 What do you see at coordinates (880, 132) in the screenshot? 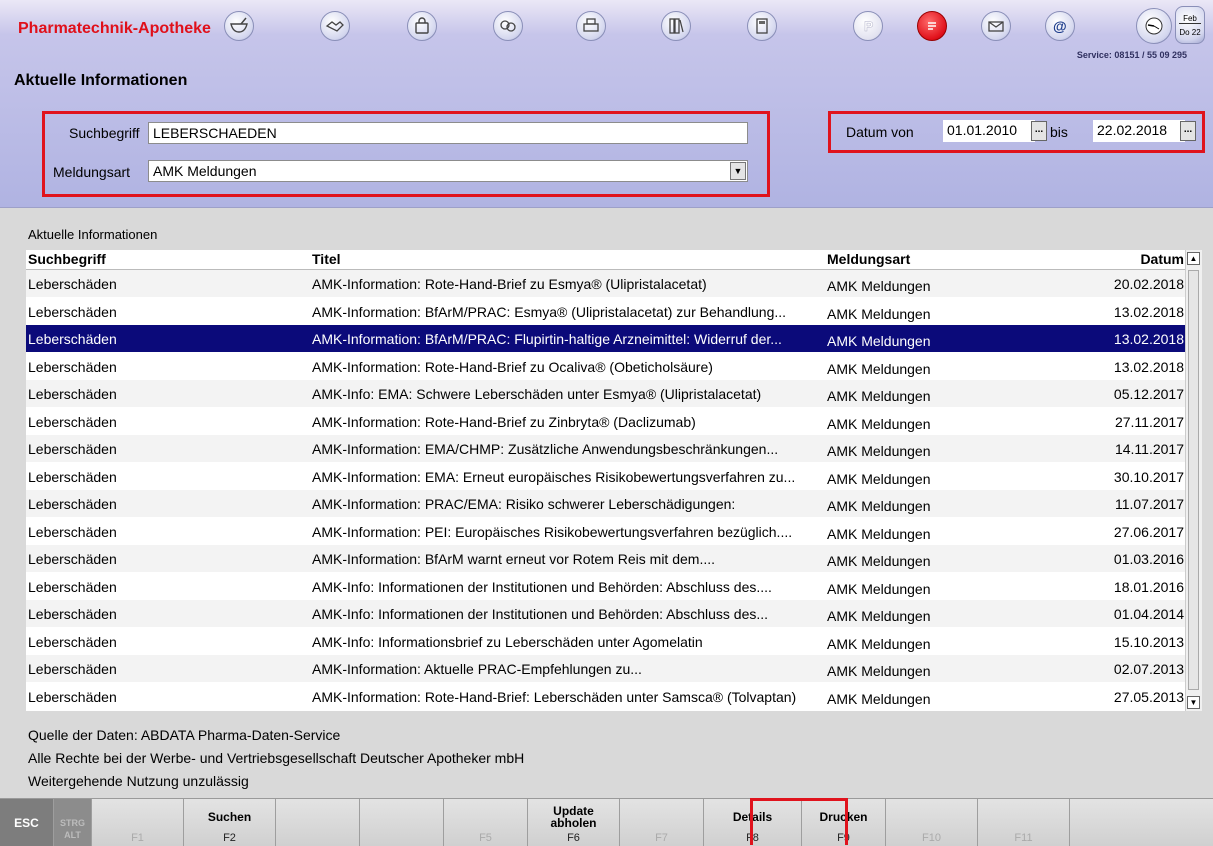
I see `datum-von-label: Datum von` at bounding box center [880, 132].